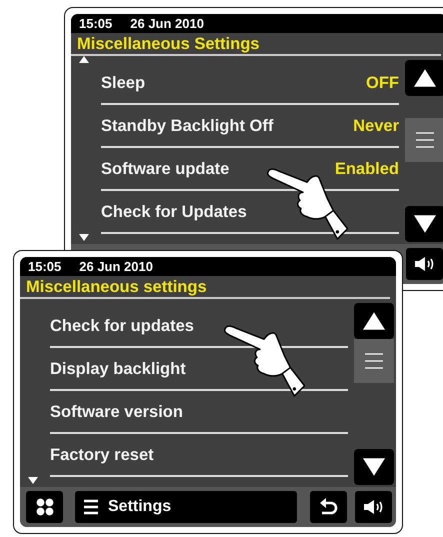 Image resolution: width=443 pixels, height=537 pixels. What do you see at coordinates (256, 44) in the screenshot?
I see `screen-title: Miscellaneous Settings` at bounding box center [256, 44].